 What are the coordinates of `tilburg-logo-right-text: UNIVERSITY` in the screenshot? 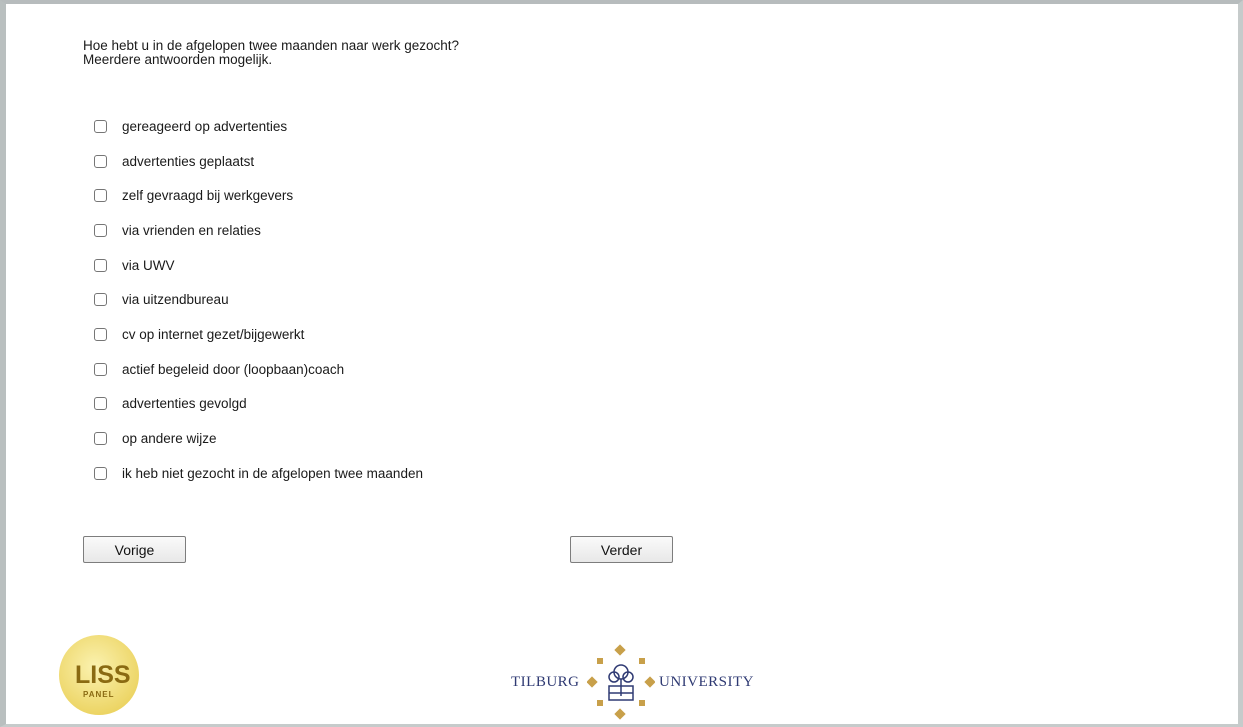 It's located at (706, 682).